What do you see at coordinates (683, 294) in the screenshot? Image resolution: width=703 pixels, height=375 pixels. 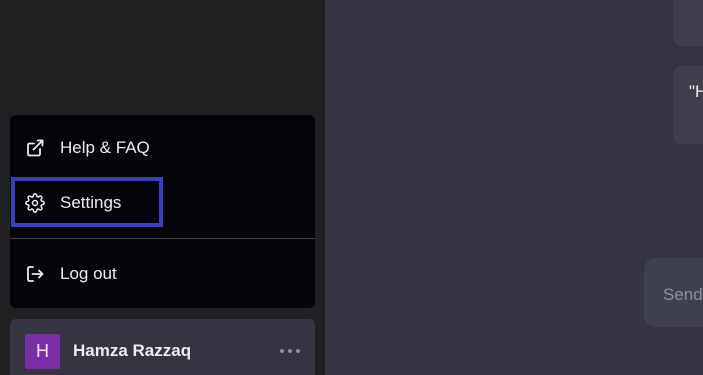 I see `composer-placeholder: Send` at bounding box center [683, 294].